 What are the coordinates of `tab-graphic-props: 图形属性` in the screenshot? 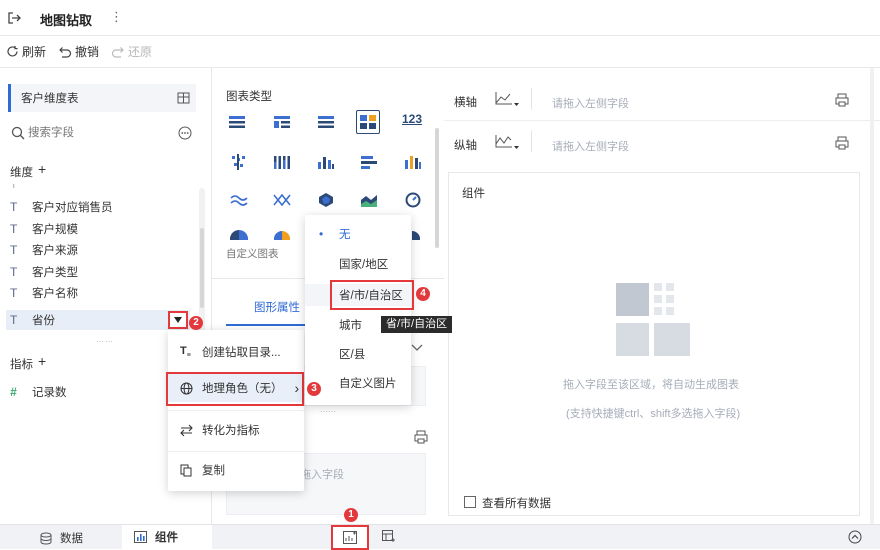 It's located at (277, 307).